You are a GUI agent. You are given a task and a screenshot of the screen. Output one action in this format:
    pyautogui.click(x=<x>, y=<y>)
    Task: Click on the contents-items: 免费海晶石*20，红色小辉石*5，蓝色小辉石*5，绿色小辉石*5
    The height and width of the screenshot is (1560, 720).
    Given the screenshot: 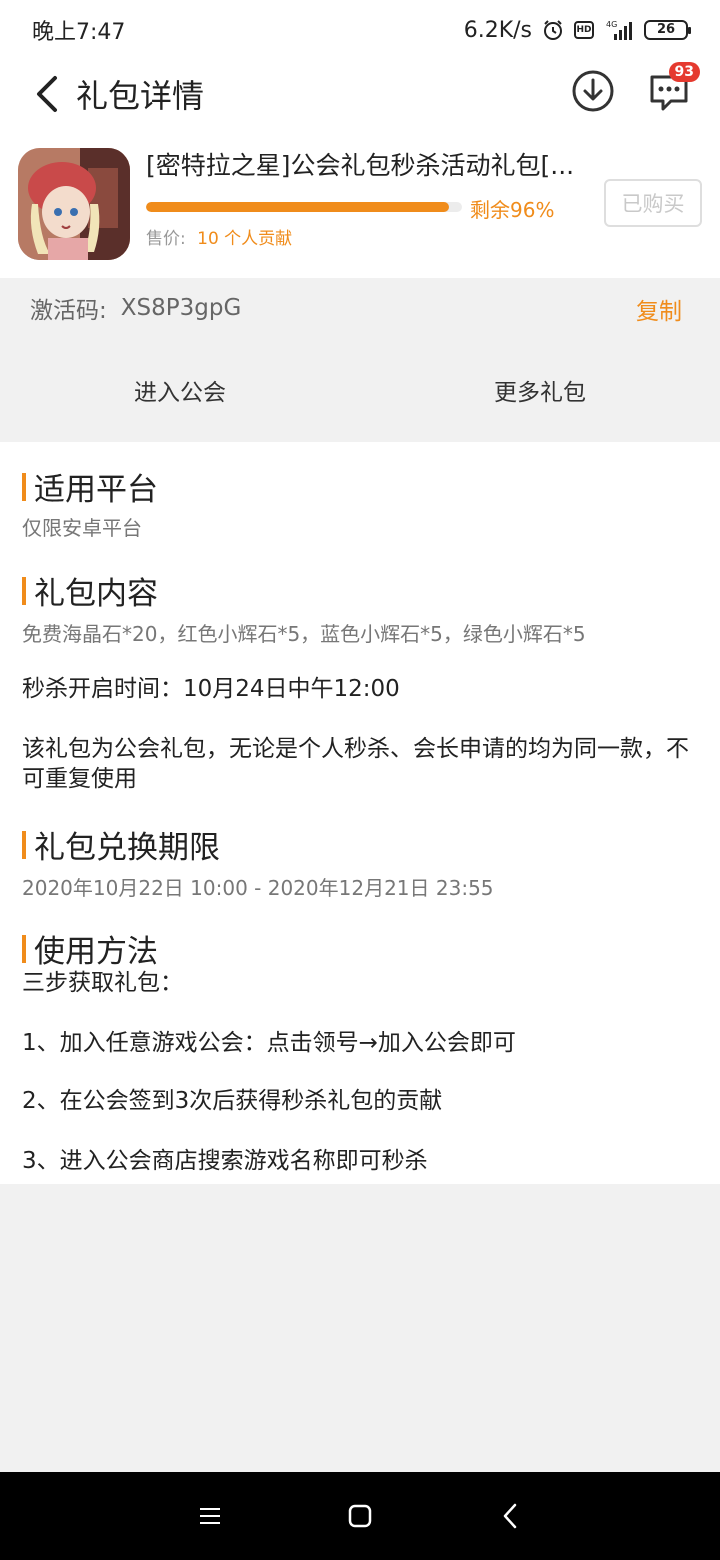 What is the action you would take?
    pyautogui.click(x=304, y=634)
    